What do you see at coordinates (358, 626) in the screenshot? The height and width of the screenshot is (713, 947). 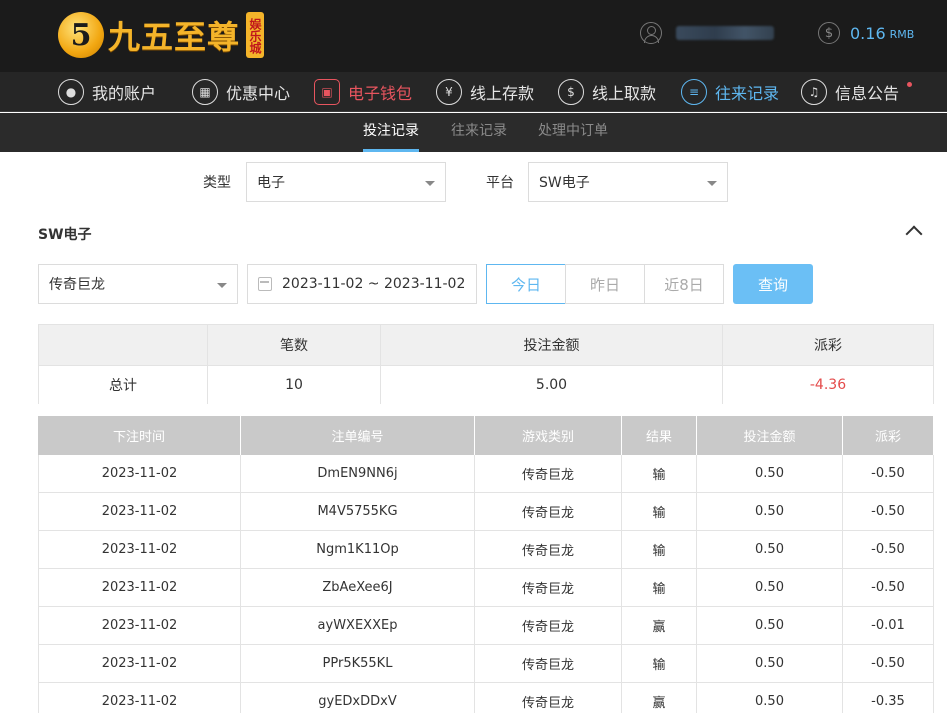 I see `cell-bet-id: ayWXEXXEp` at bounding box center [358, 626].